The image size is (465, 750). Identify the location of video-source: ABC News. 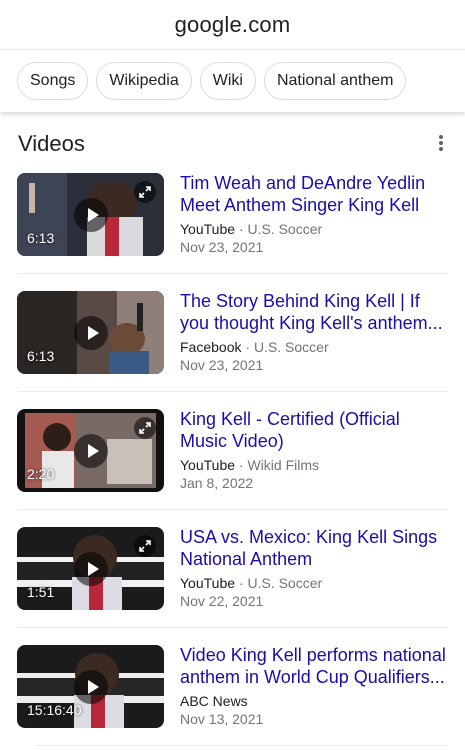
(214, 701).